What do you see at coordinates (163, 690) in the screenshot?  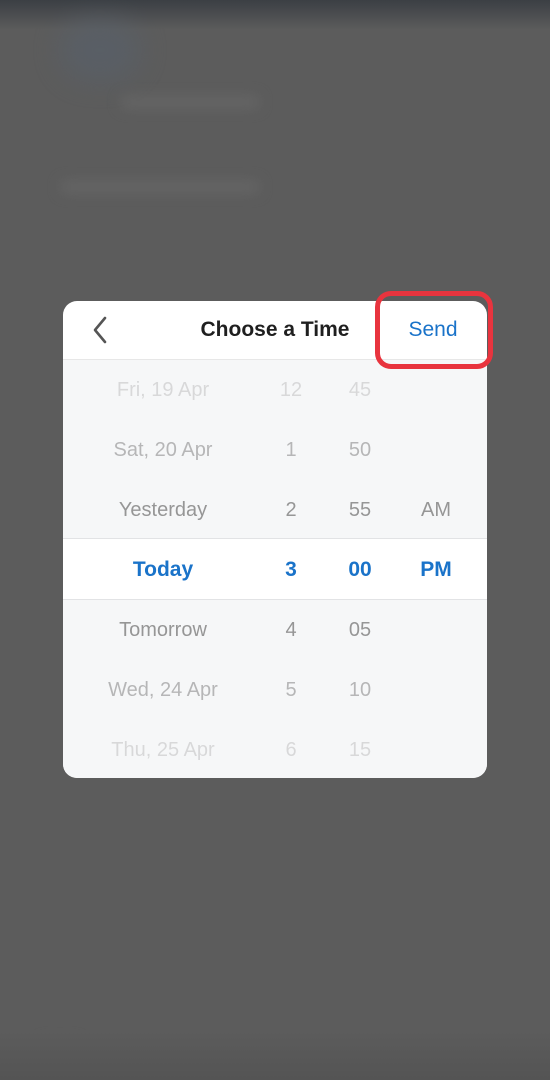 I see `date-option: Wed, 24 Apr` at bounding box center [163, 690].